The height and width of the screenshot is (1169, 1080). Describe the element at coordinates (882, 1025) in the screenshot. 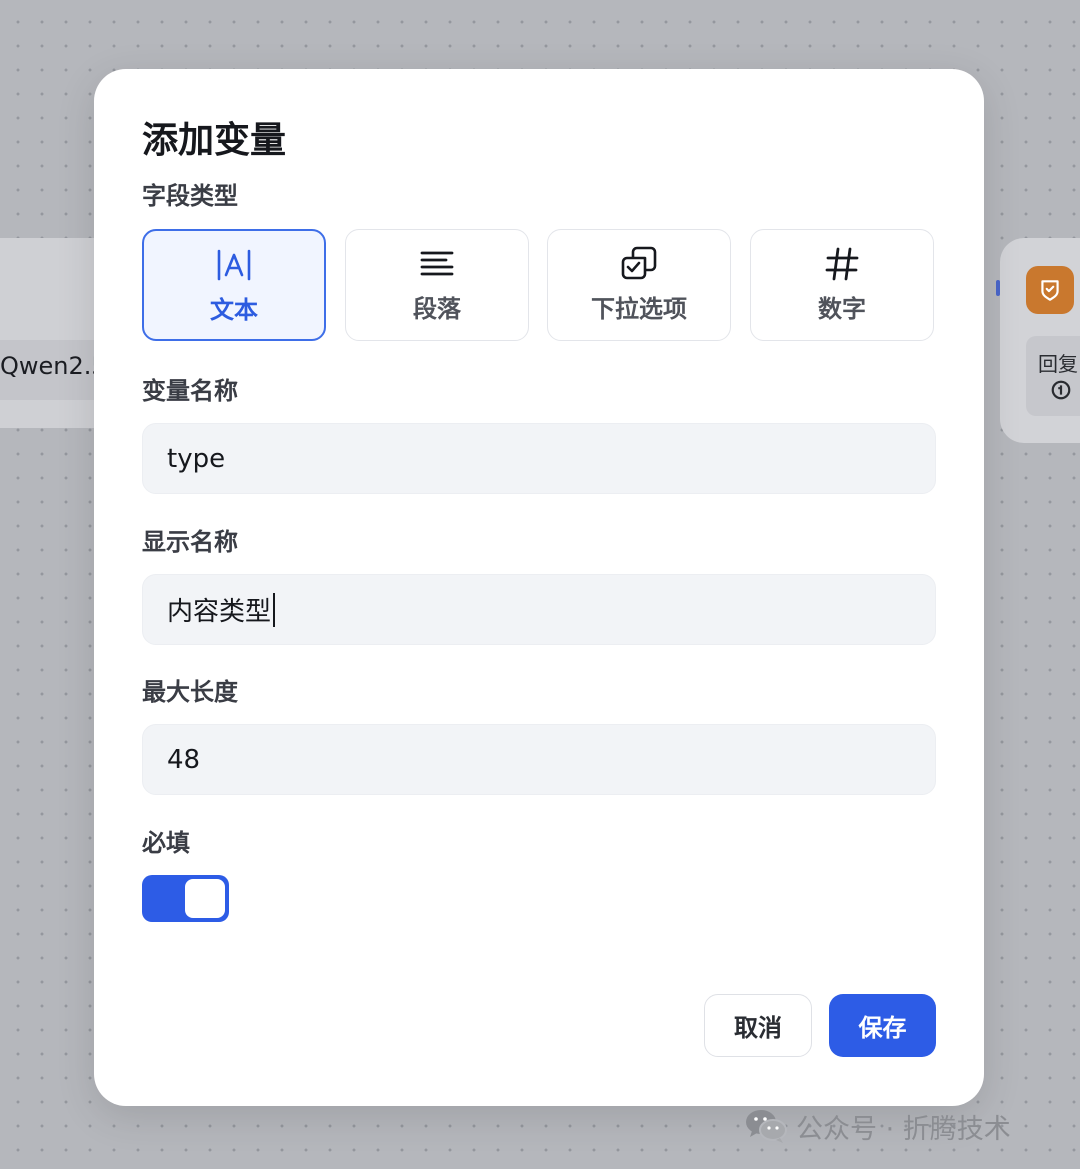

I see `save-button: 保存` at that location.